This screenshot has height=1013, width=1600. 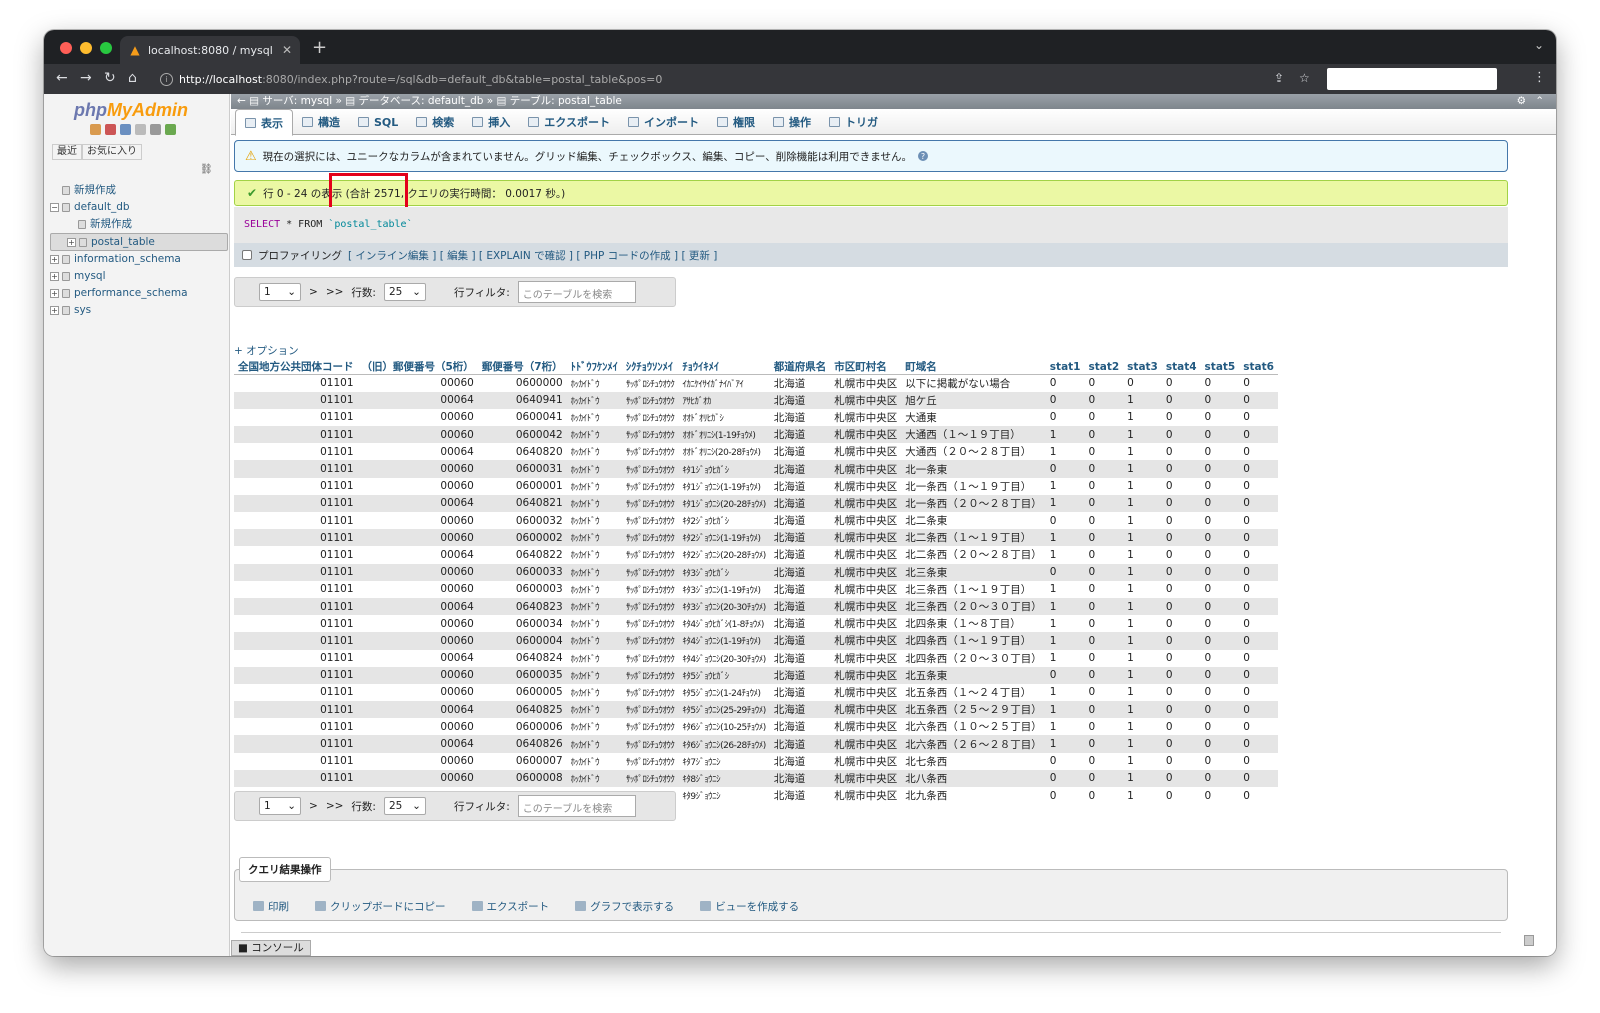 I want to click on options-link: + オプション, so click(x=266, y=350).